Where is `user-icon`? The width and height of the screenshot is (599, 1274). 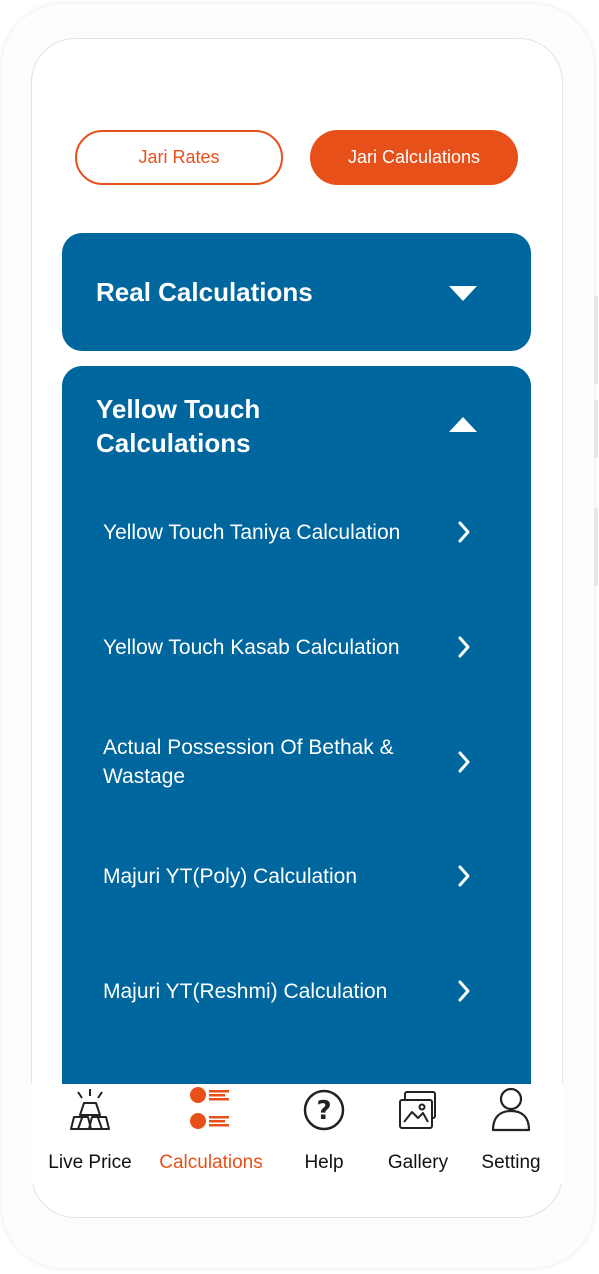
user-icon is located at coordinates (511, 1110).